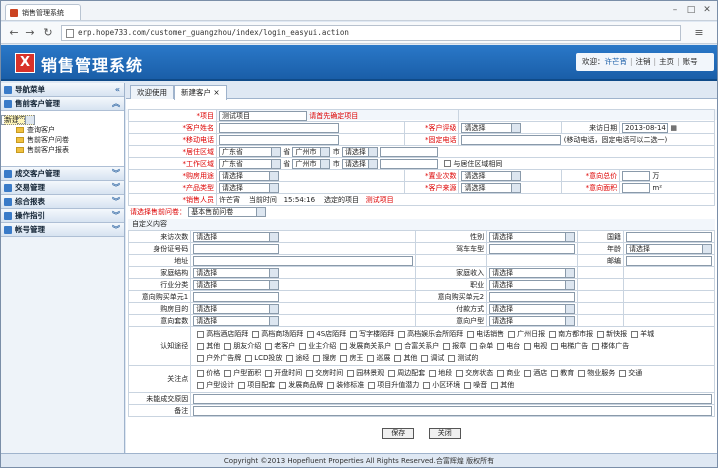 This screenshot has width=718, height=468. I want to click on same-area-checkbox, so click(448, 163).